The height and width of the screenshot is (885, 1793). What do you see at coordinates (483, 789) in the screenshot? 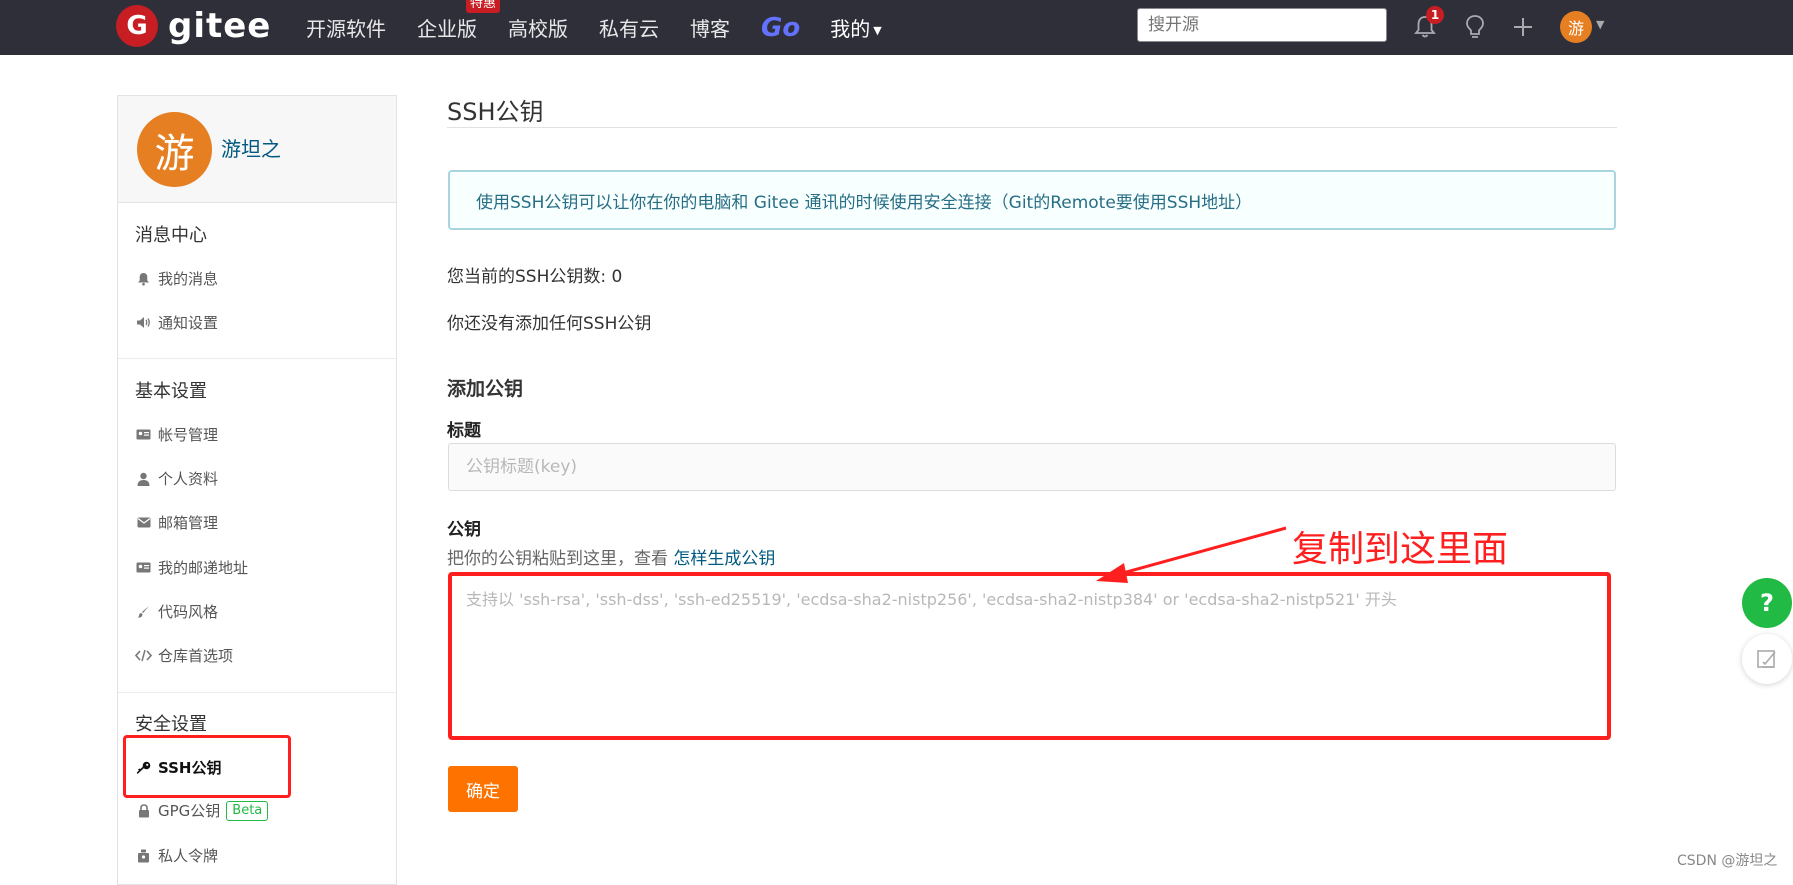
I see `confirm-button: 确定` at bounding box center [483, 789].